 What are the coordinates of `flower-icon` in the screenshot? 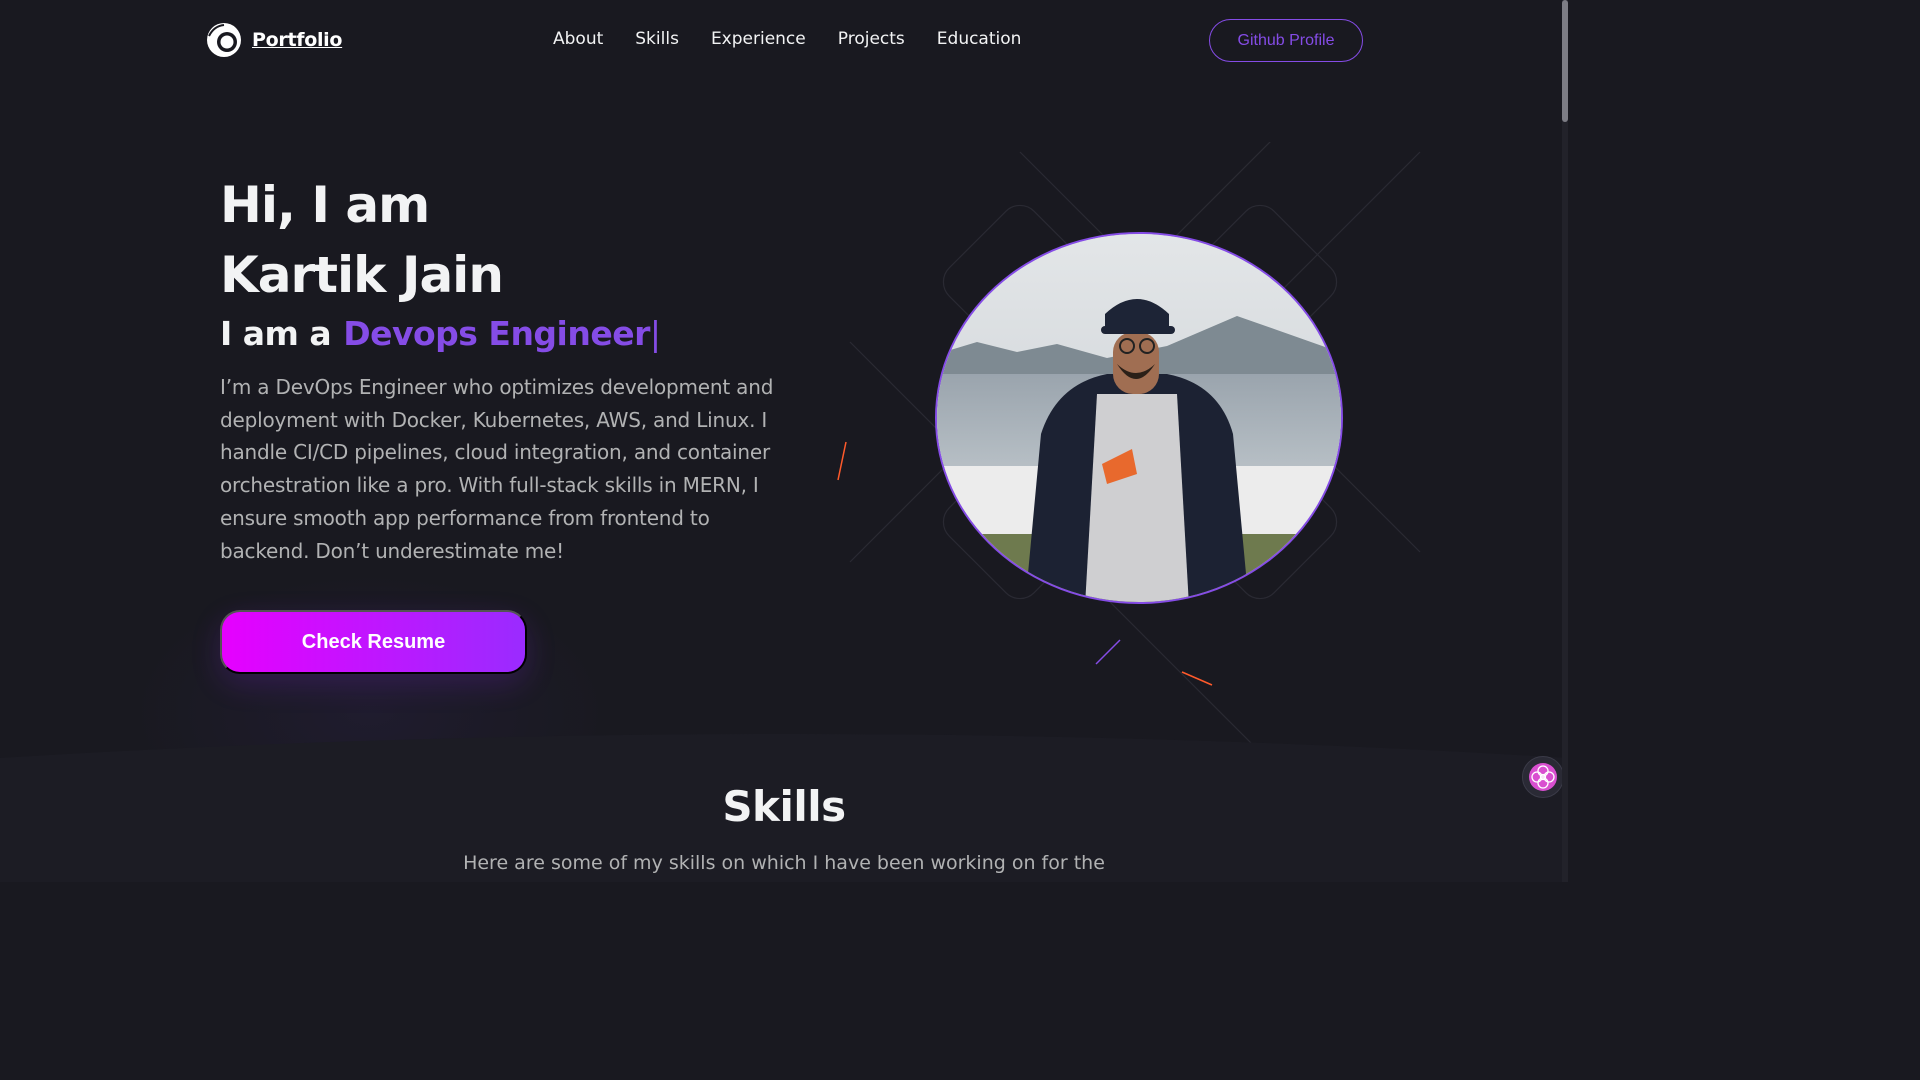 It's located at (1543, 777).